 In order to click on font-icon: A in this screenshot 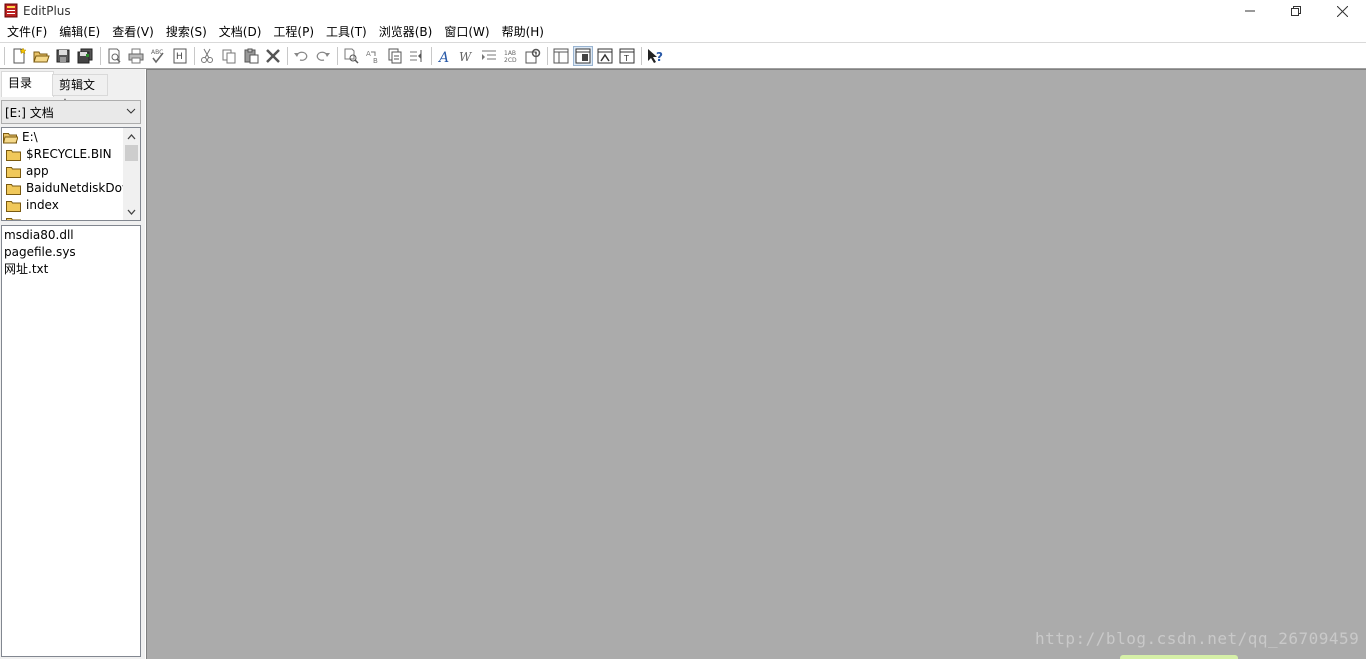, I will do `click(445, 56)`.